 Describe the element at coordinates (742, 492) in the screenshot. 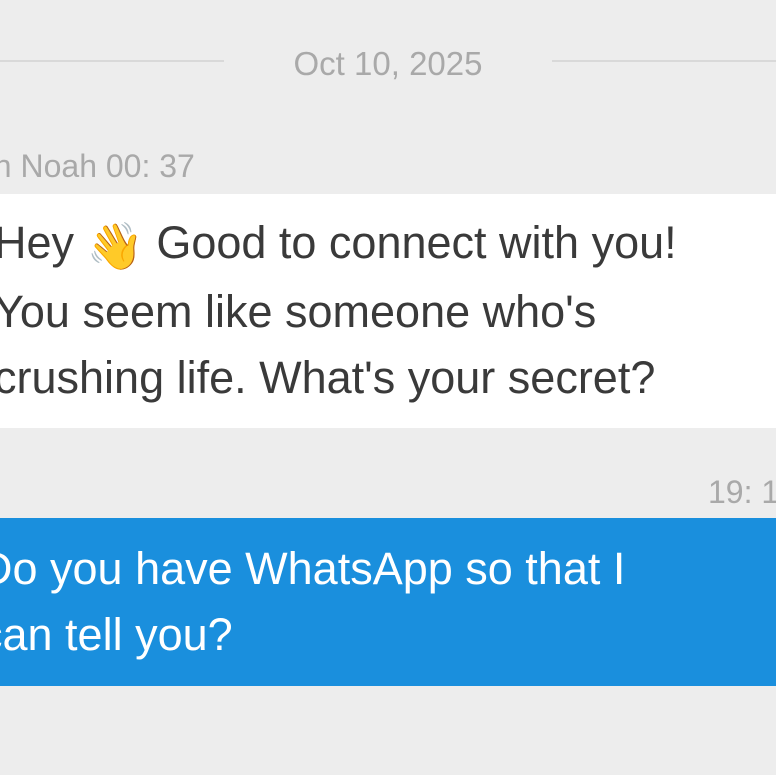

I see `outgoing-message-time: 19: 1` at that location.